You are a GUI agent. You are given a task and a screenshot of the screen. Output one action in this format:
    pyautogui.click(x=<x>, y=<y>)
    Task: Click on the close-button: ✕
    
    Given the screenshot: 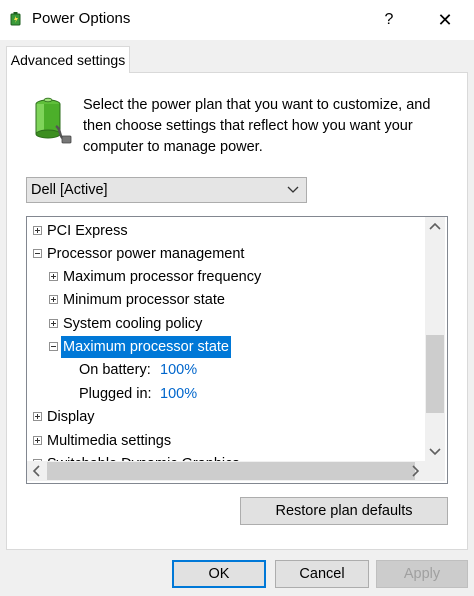 What is the action you would take?
    pyautogui.click(x=445, y=20)
    